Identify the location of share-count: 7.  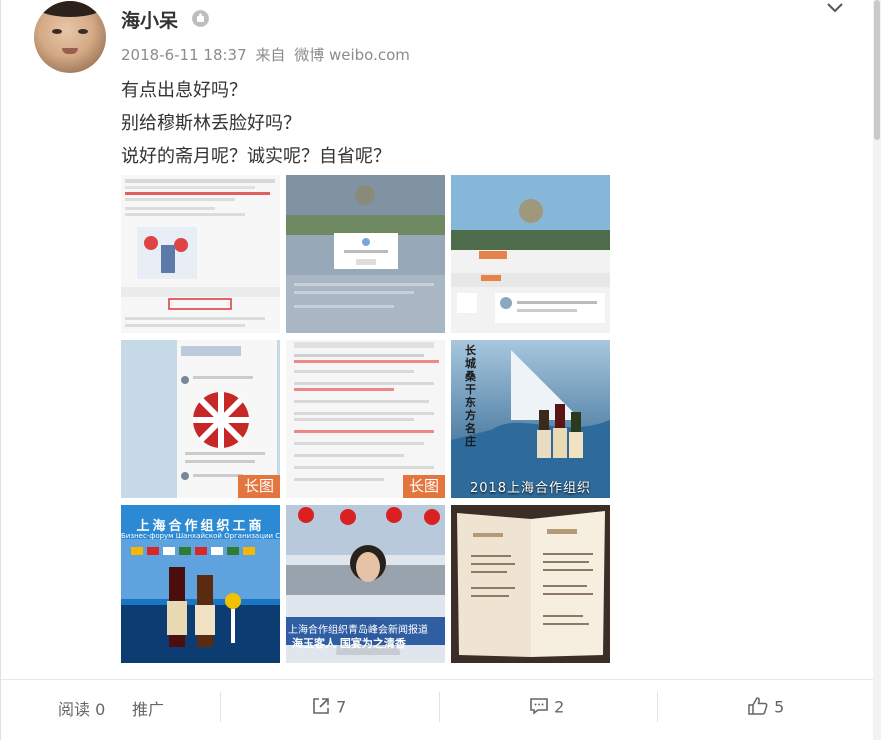
(341, 707).